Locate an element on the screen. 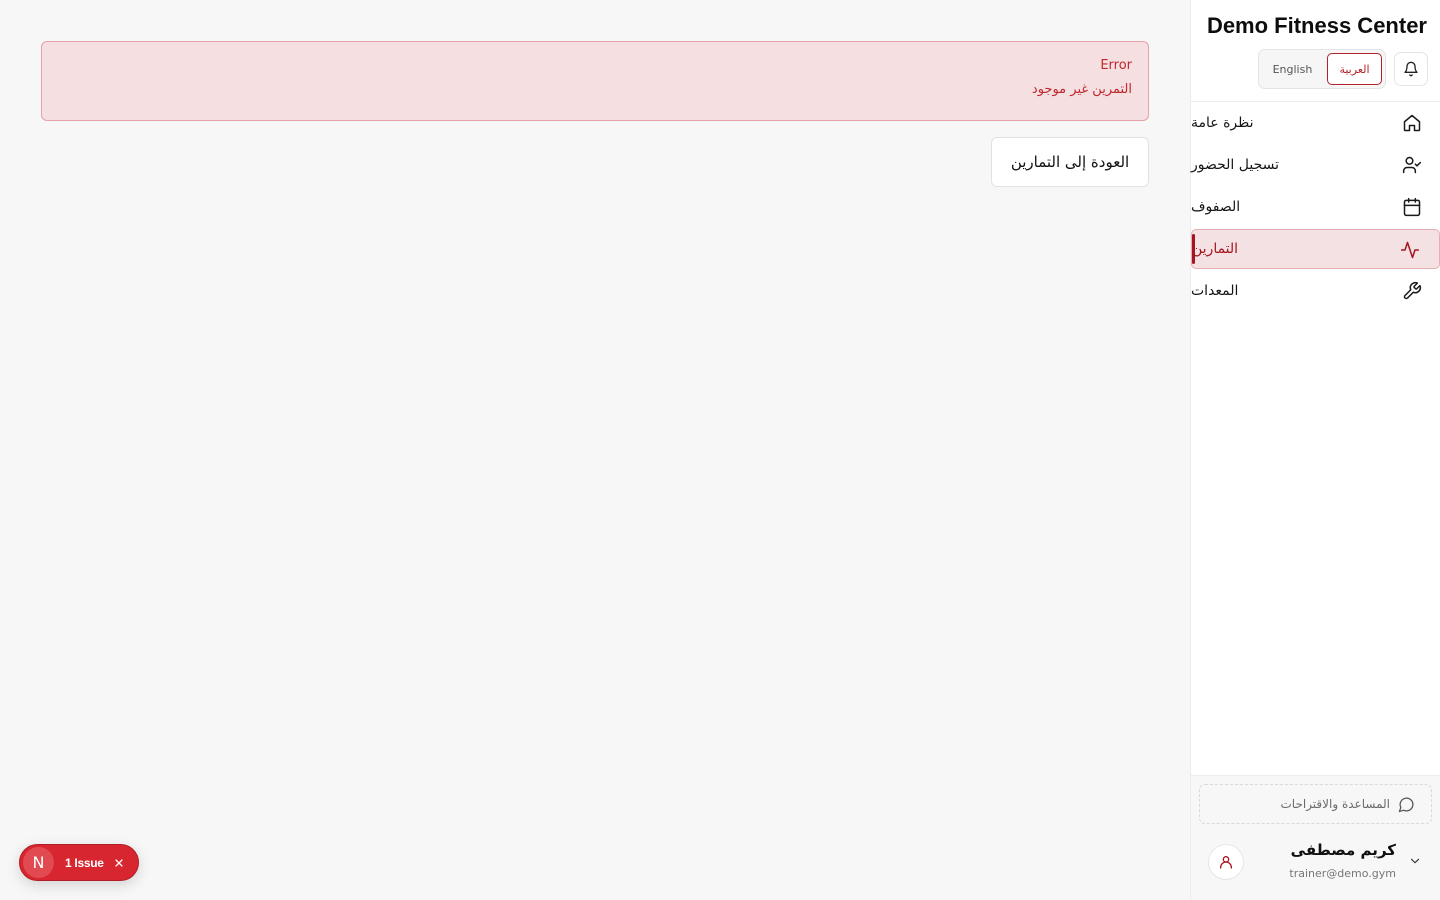 This screenshot has width=1440, height=900. help-feedback-button: المساعدة والاقتراحات is located at coordinates (1315, 804).